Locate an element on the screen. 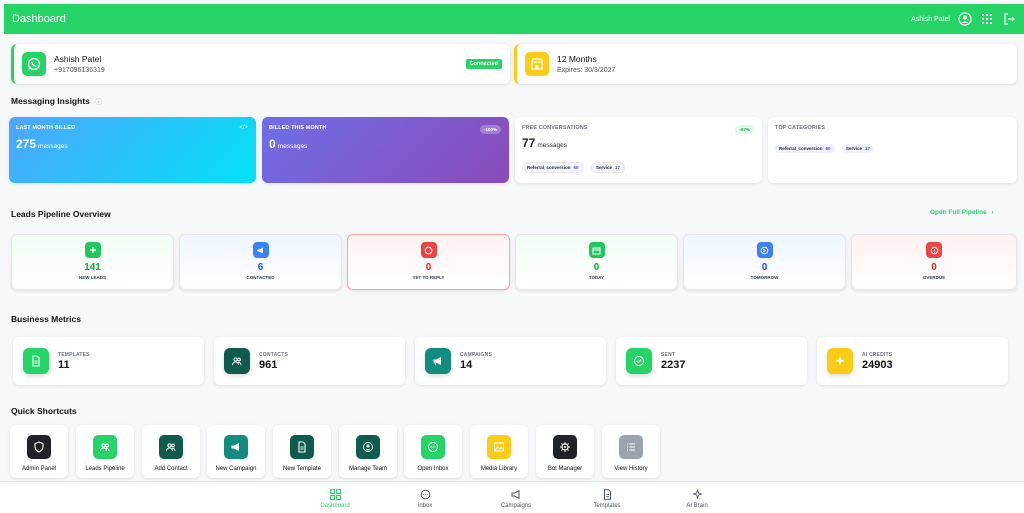 The width and height of the screenshot is (1024, 513). metric-templates: TEMPLATES 11 is located at coordinates (108, 361).